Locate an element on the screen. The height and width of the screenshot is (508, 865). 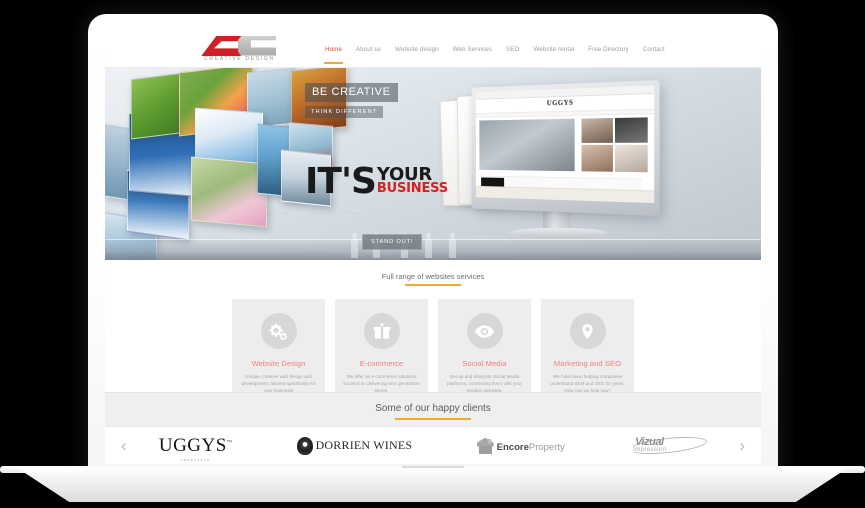
carousel-prev-icon: ‹ is located at coordinates (124, 445).